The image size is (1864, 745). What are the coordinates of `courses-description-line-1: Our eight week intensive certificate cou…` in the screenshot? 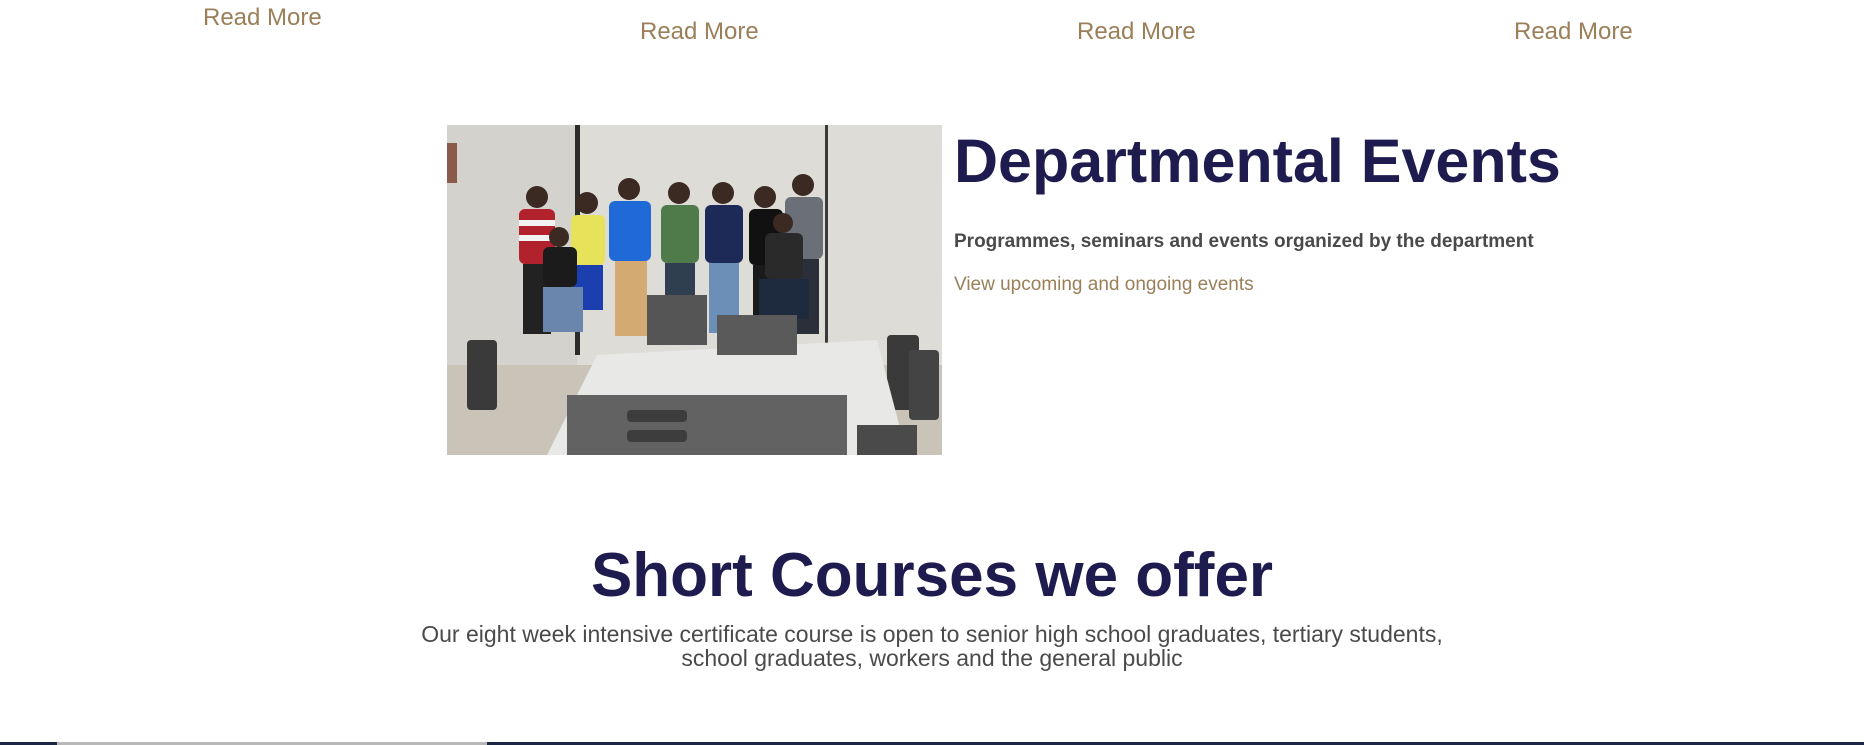 It's located at (932, 634).